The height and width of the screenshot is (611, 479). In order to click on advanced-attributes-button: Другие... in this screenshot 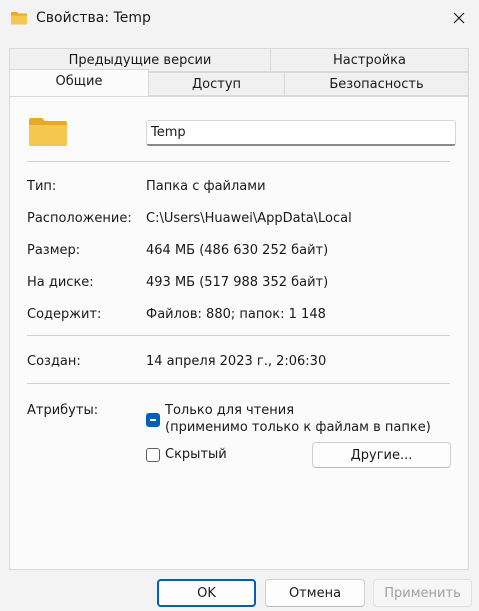, I will do `click(381, 455)`.